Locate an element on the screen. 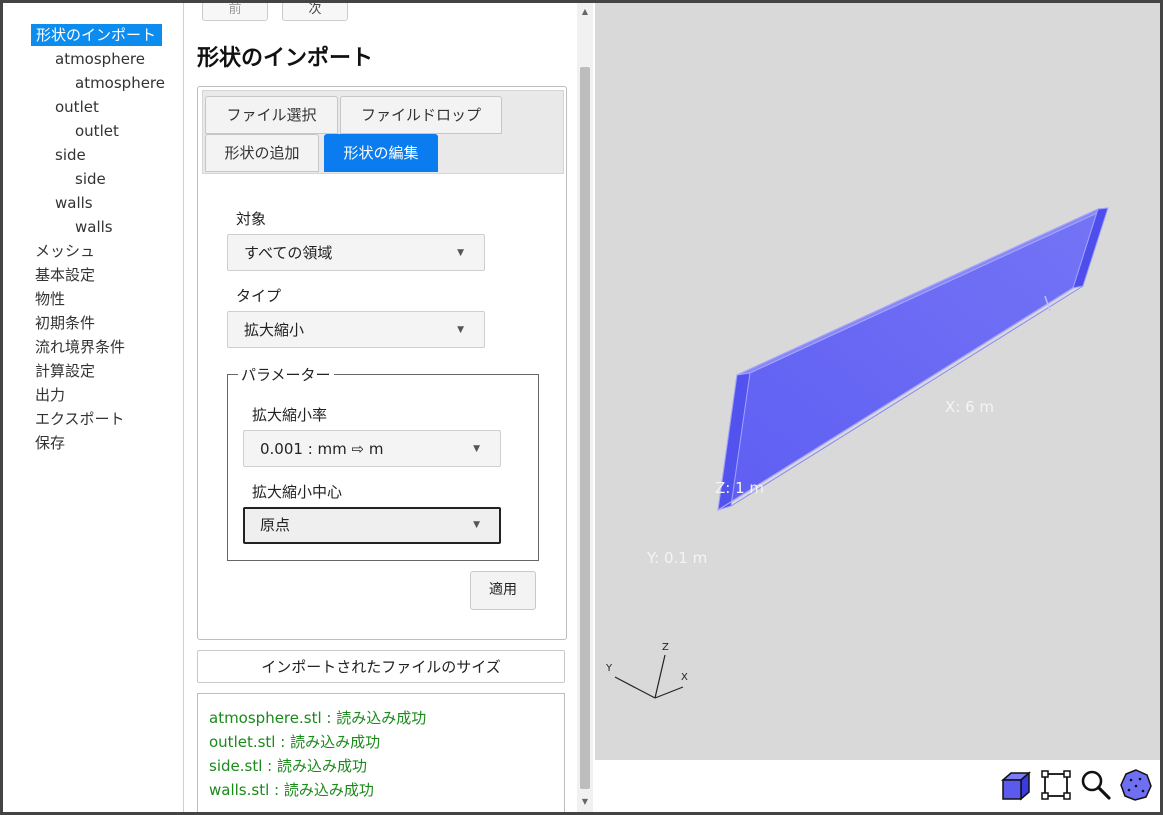 This screenshot has width=1163, height=815. sidebar-item-output: 出力 is located at coordinates (50, 395).